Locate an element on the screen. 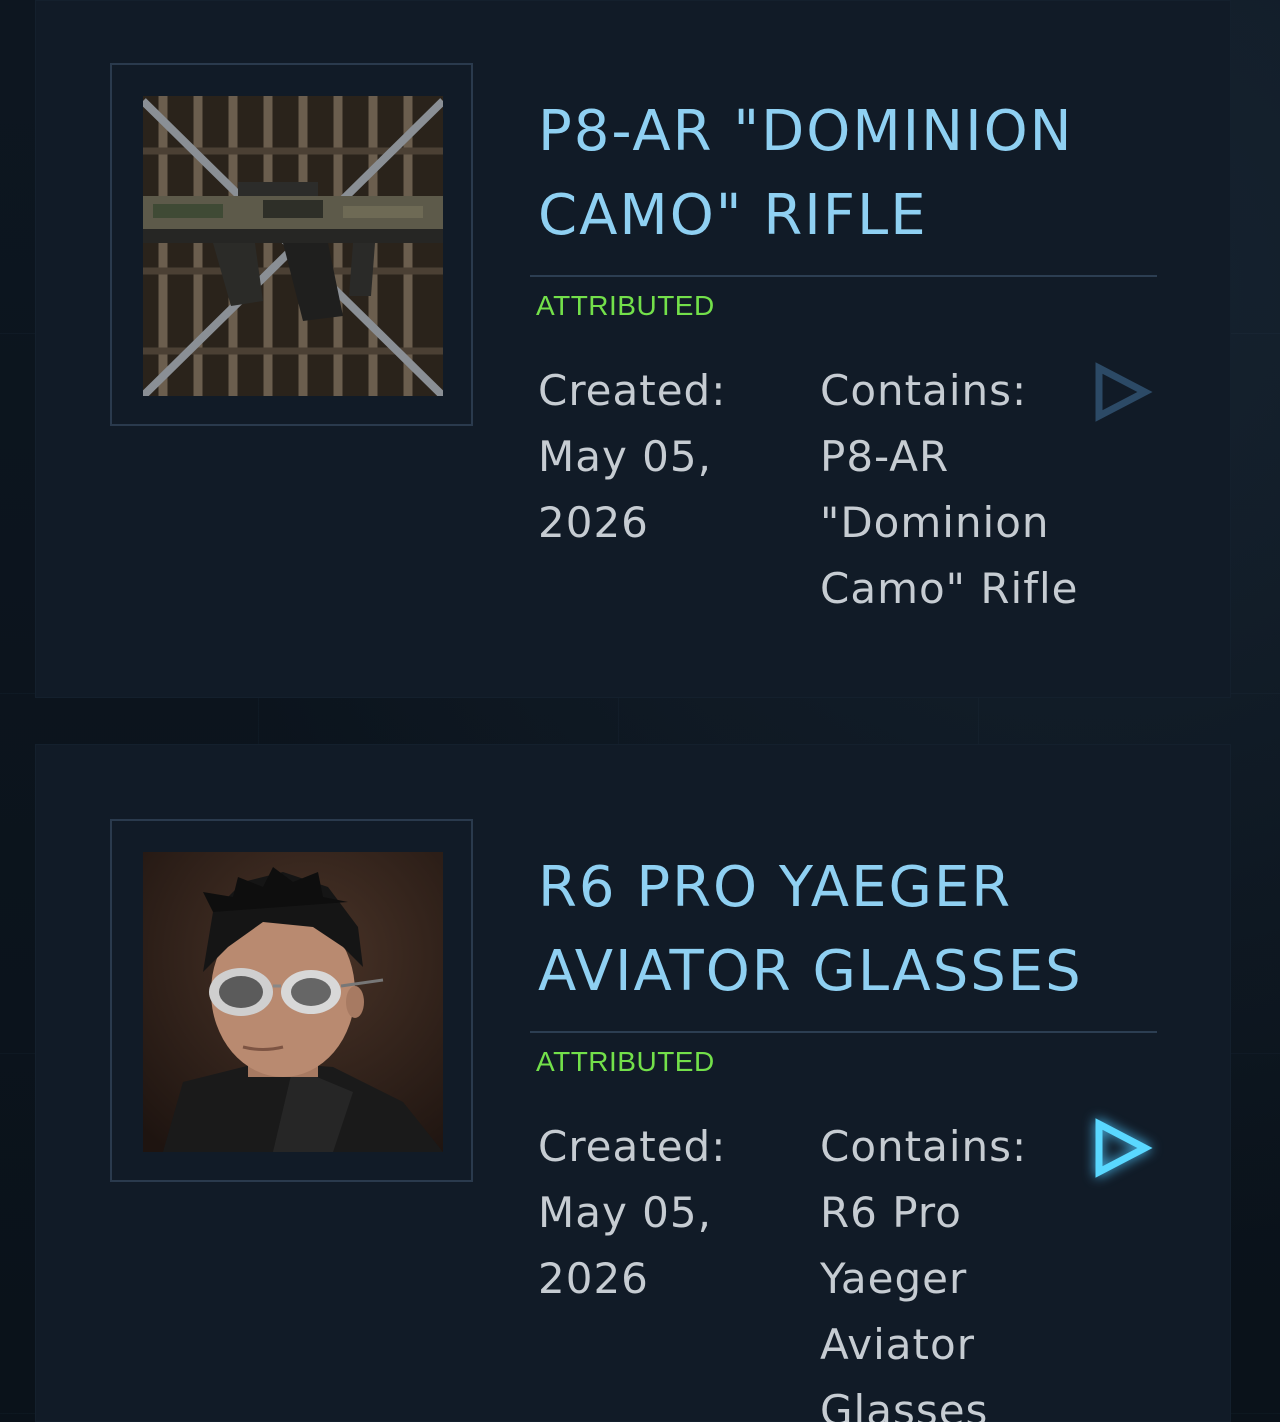 Image resolution: width=1280 pixels, height=1422 pixels. rifle-image is located at coordinates (293, 246).